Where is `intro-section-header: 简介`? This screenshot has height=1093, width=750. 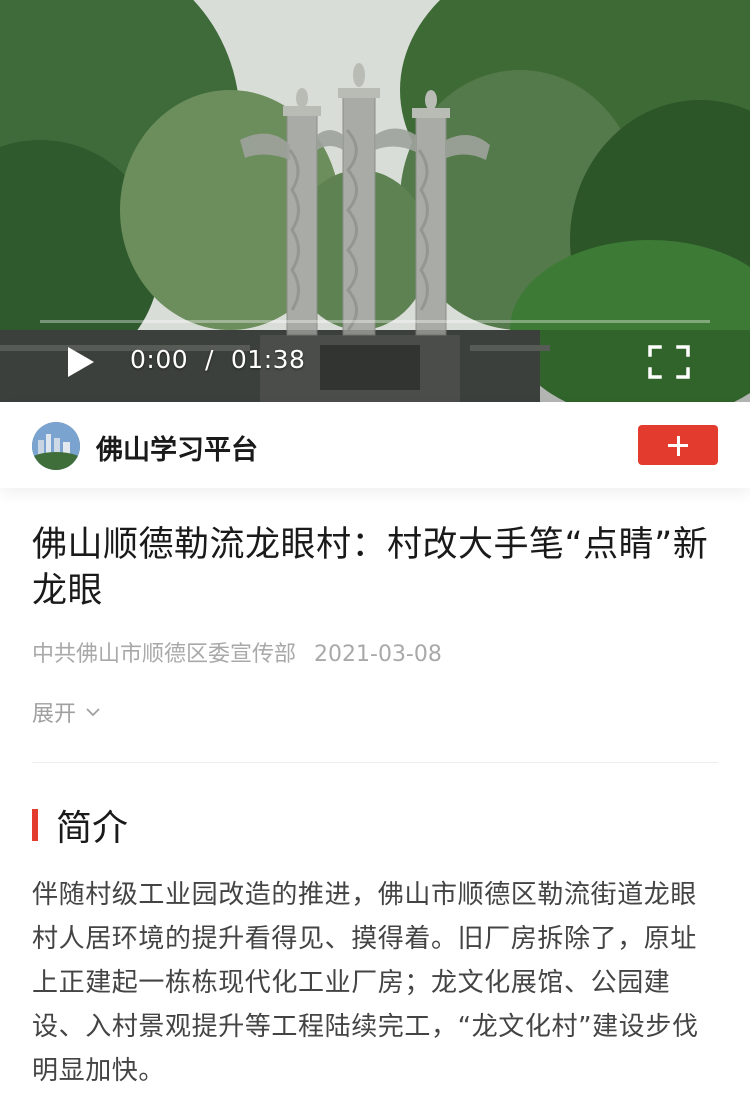
intro-section-header: 简介 is located at coordinates (375, 825).